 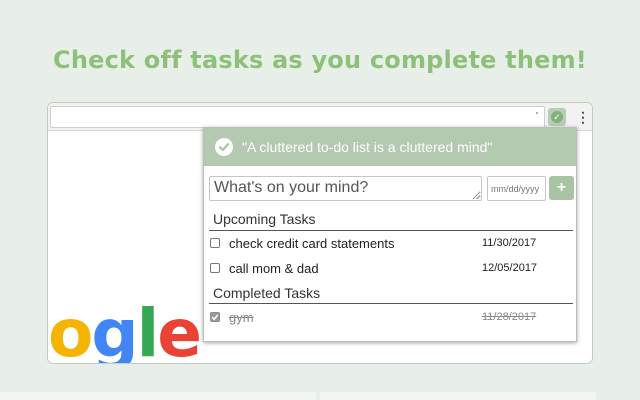 I want to click on task-name: gym, so click(x=241, y=317).